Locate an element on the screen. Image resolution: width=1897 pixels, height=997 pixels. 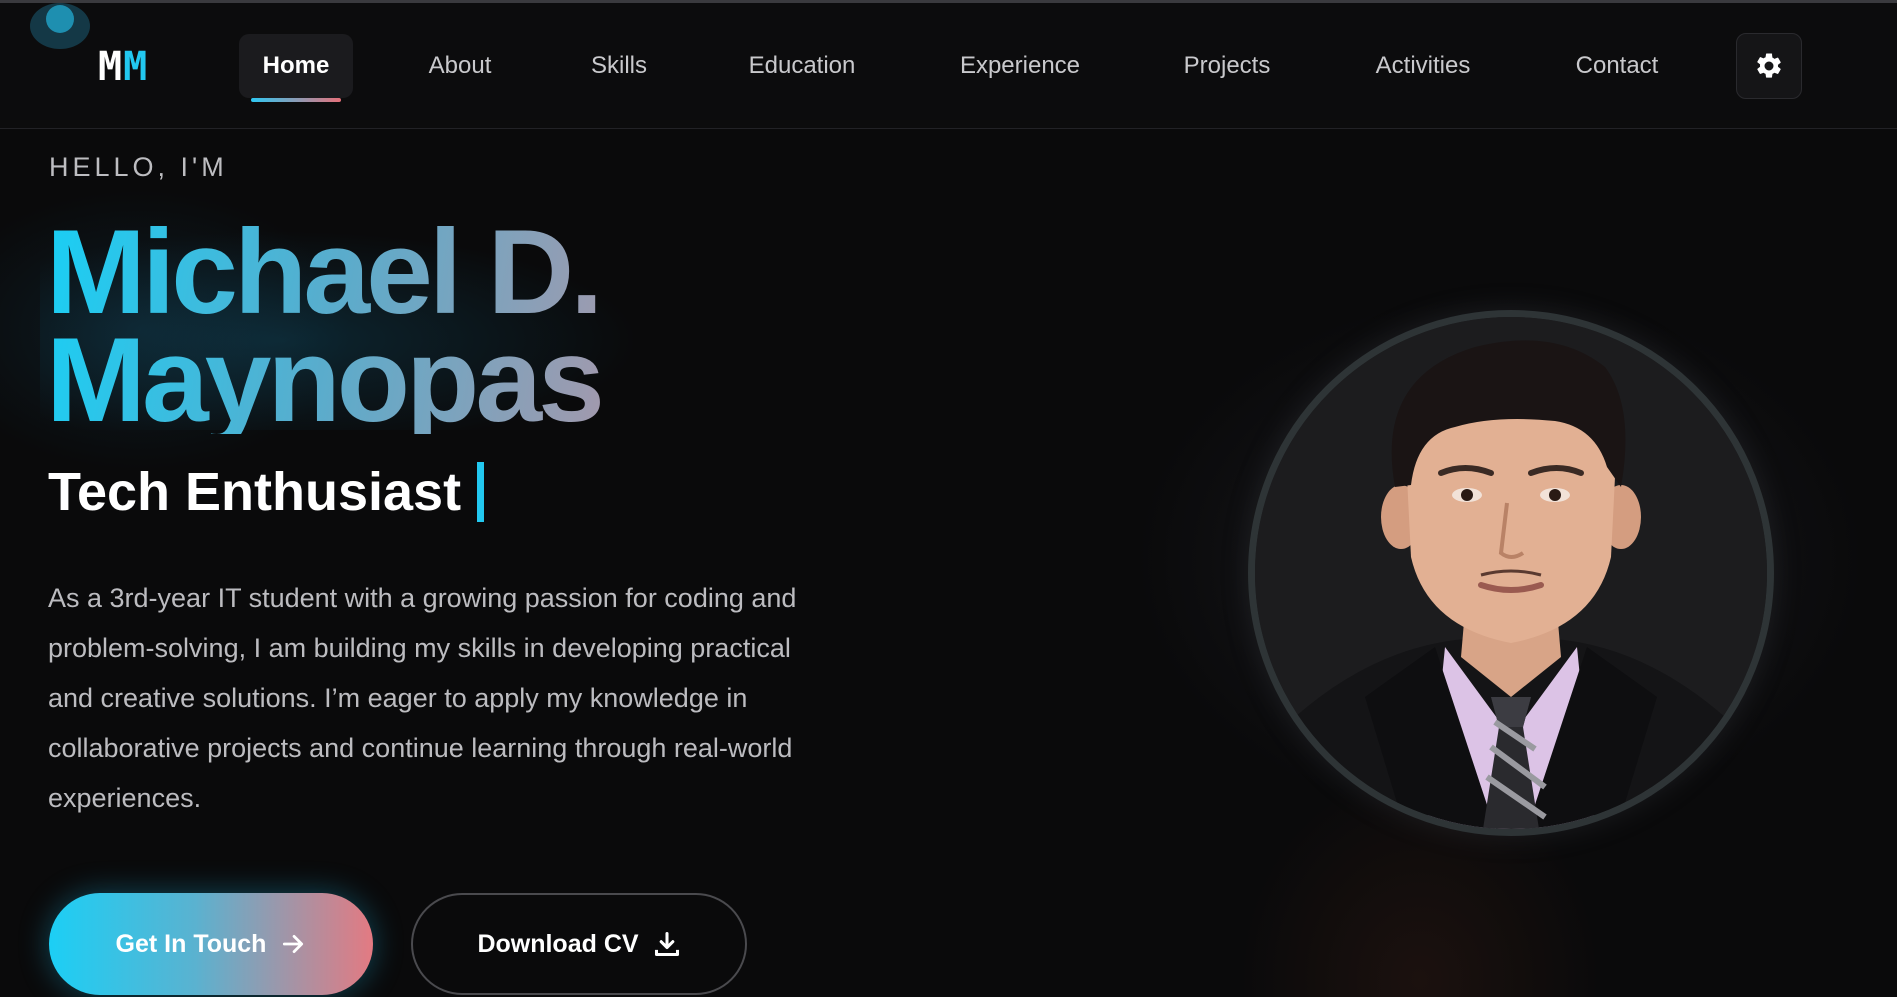
nav-item-label: About is located at coordinates (460, 65).